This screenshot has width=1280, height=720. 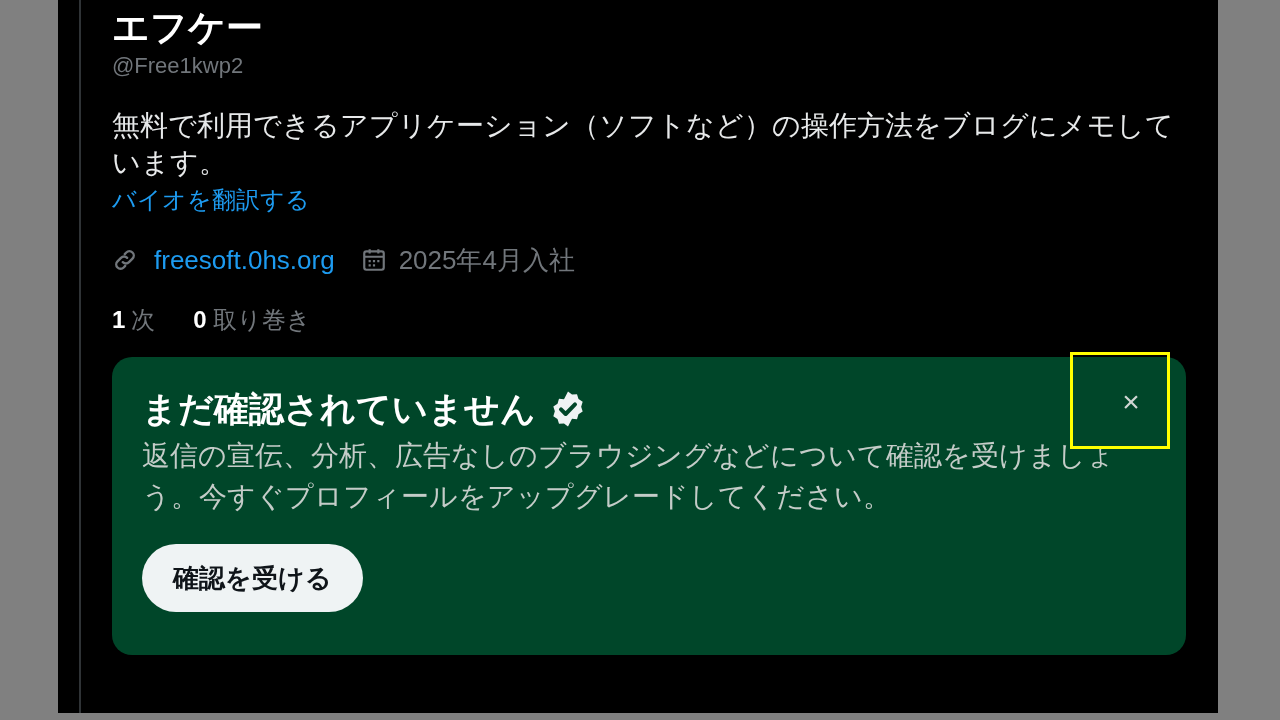 What do you see at coordinates (373, 260) in the screenshot?
I see `calendar-icon` at bounding box center [373, 260].